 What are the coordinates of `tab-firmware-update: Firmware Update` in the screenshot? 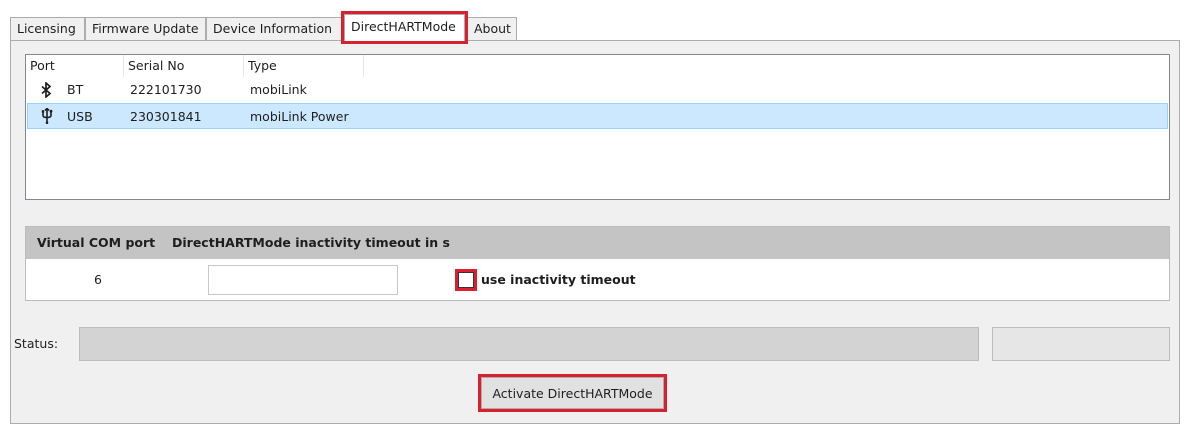 It's located at (145, 28).